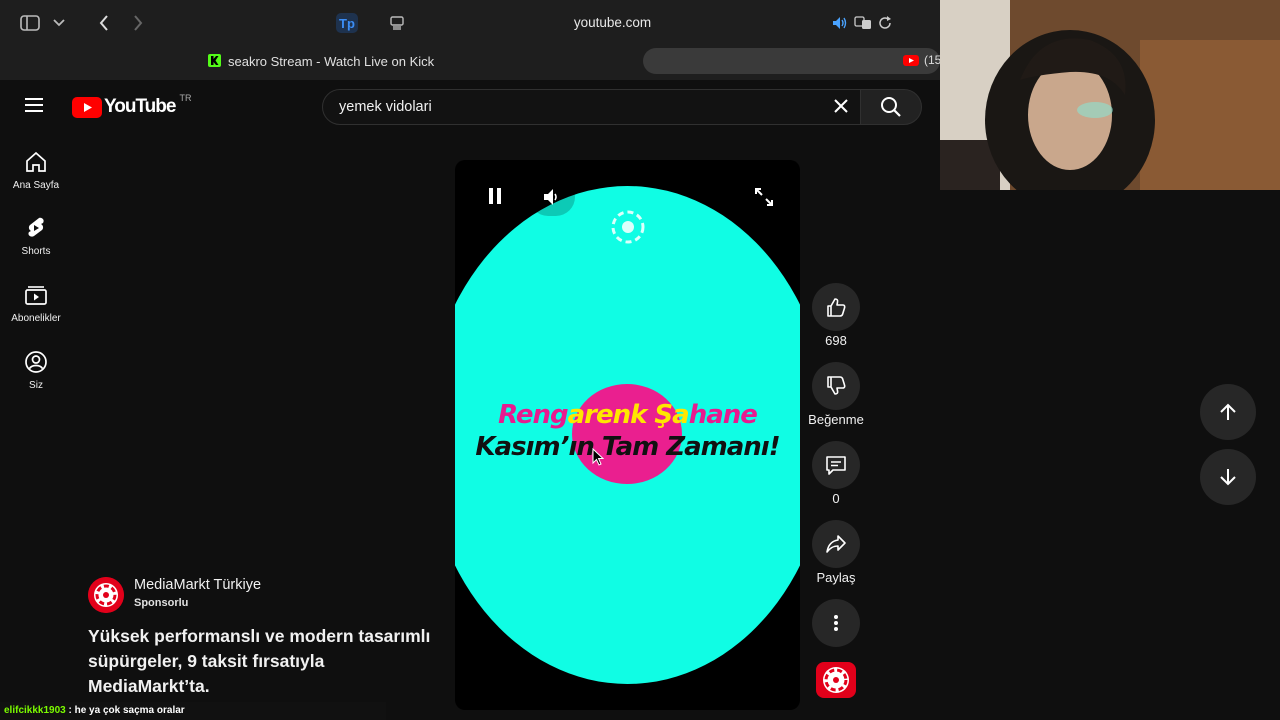 This screenshot has width=1280, height=720. What do you see at coordinates (161, 603) in the screenshot?
I see `sponsored-label: Sponsorlu` at bounding box center [161, 603].